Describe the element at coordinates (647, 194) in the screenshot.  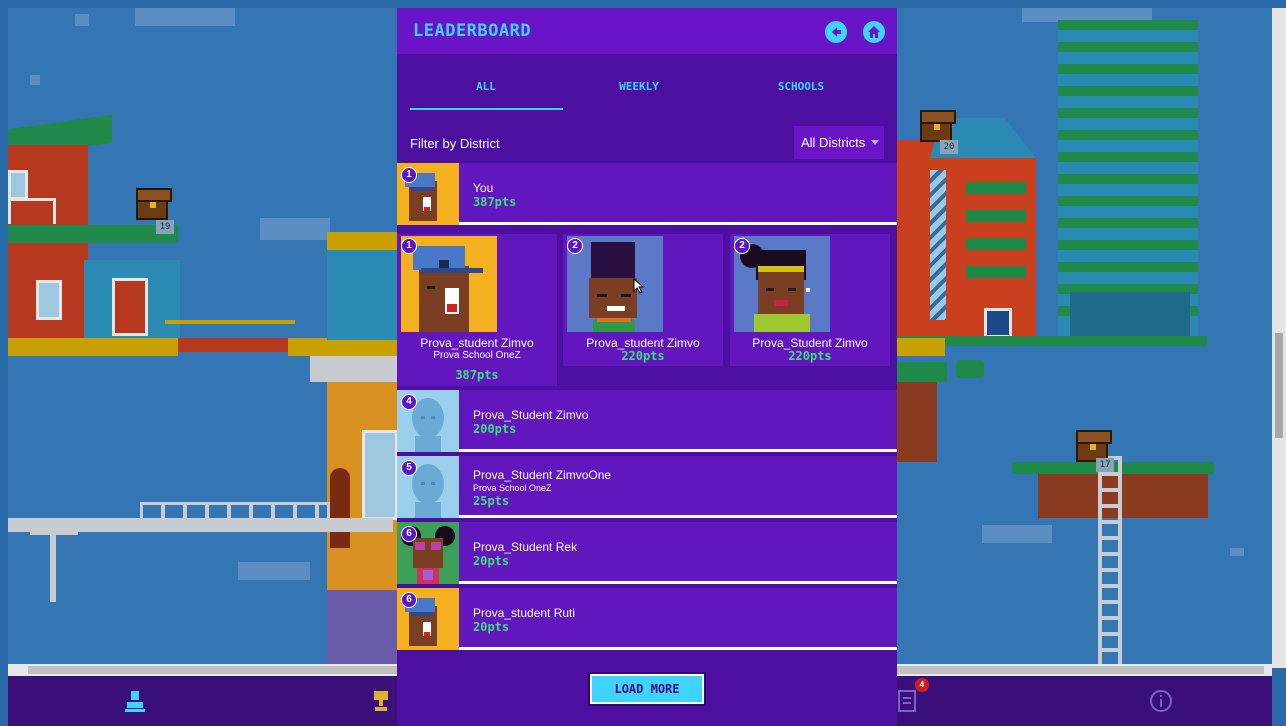
I see `you-row: 1 You 387pts` at that location.